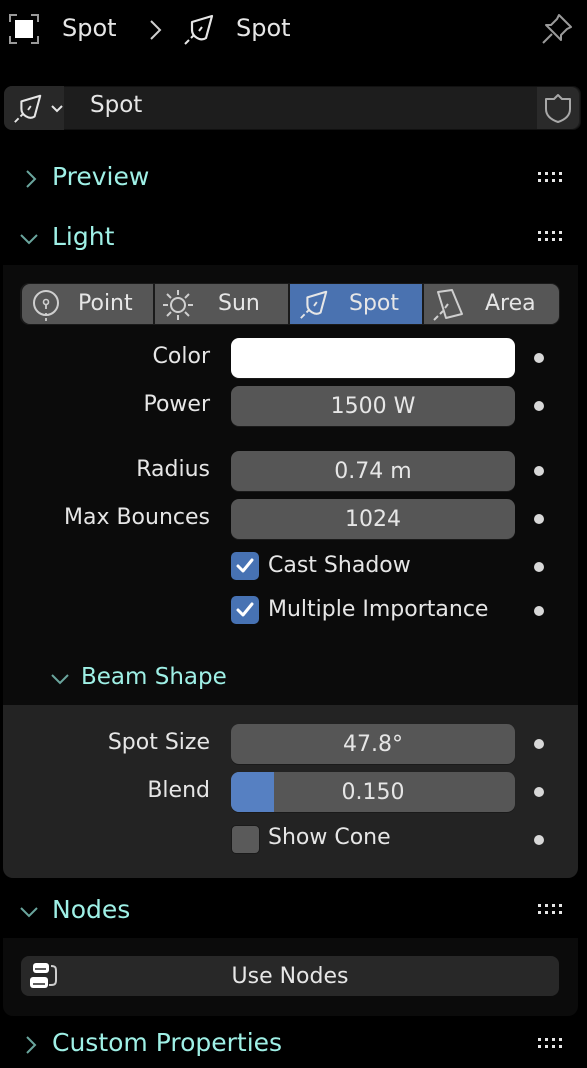 The width and height of the screenshot is (587, 1068). Describe the element at coordinates (176, 404) in the screenshot. I see `power-label: Power` at that location.